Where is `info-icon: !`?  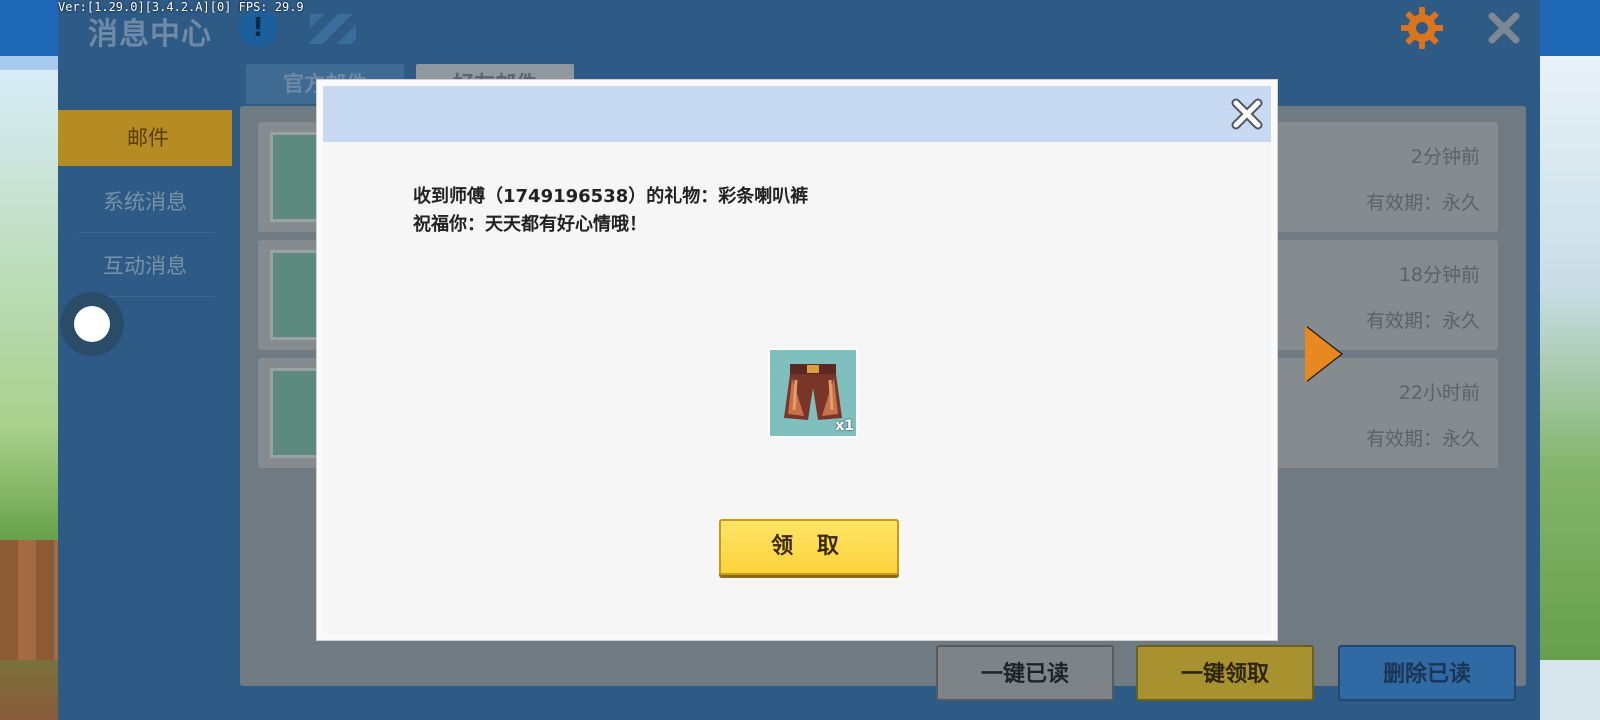
info-icon: ! is located at coordinates (258, 28).